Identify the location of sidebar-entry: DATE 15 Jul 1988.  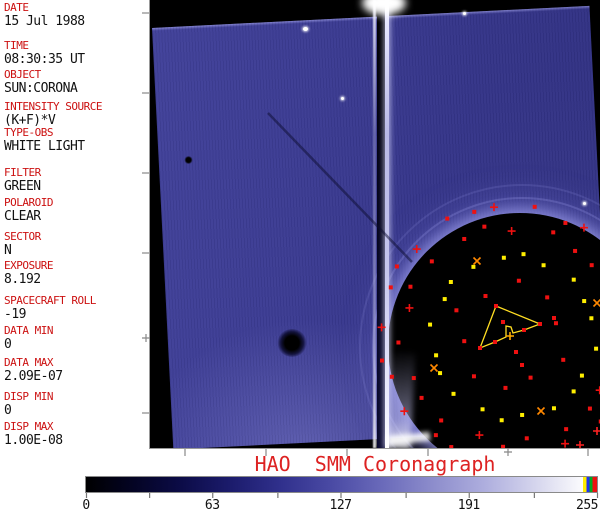
(44, 15).